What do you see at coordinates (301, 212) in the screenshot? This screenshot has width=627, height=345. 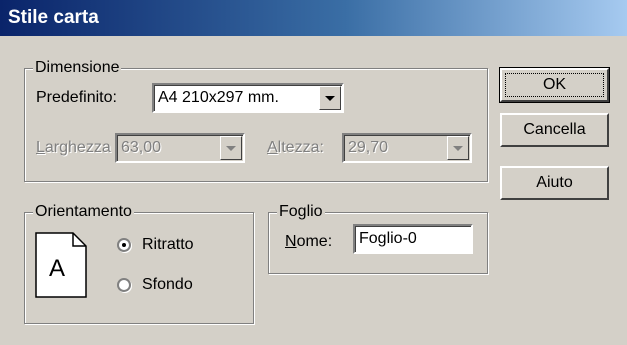 I see `foglio-legend: Foglio` at bounding box center [301, 212].